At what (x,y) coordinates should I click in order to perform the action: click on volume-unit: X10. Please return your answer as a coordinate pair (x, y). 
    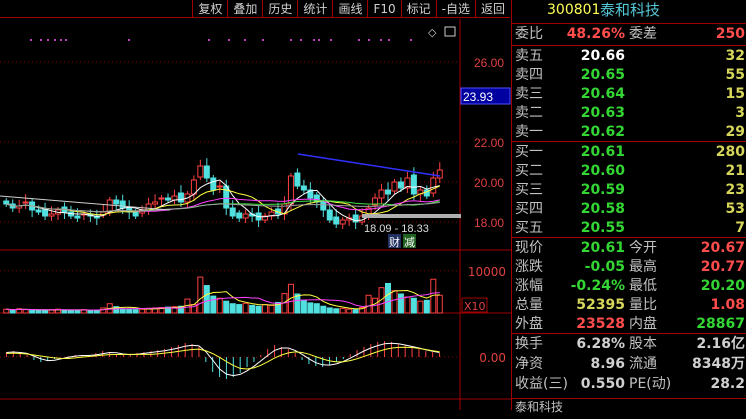
    Looking at the image, I should click on (475, 306).